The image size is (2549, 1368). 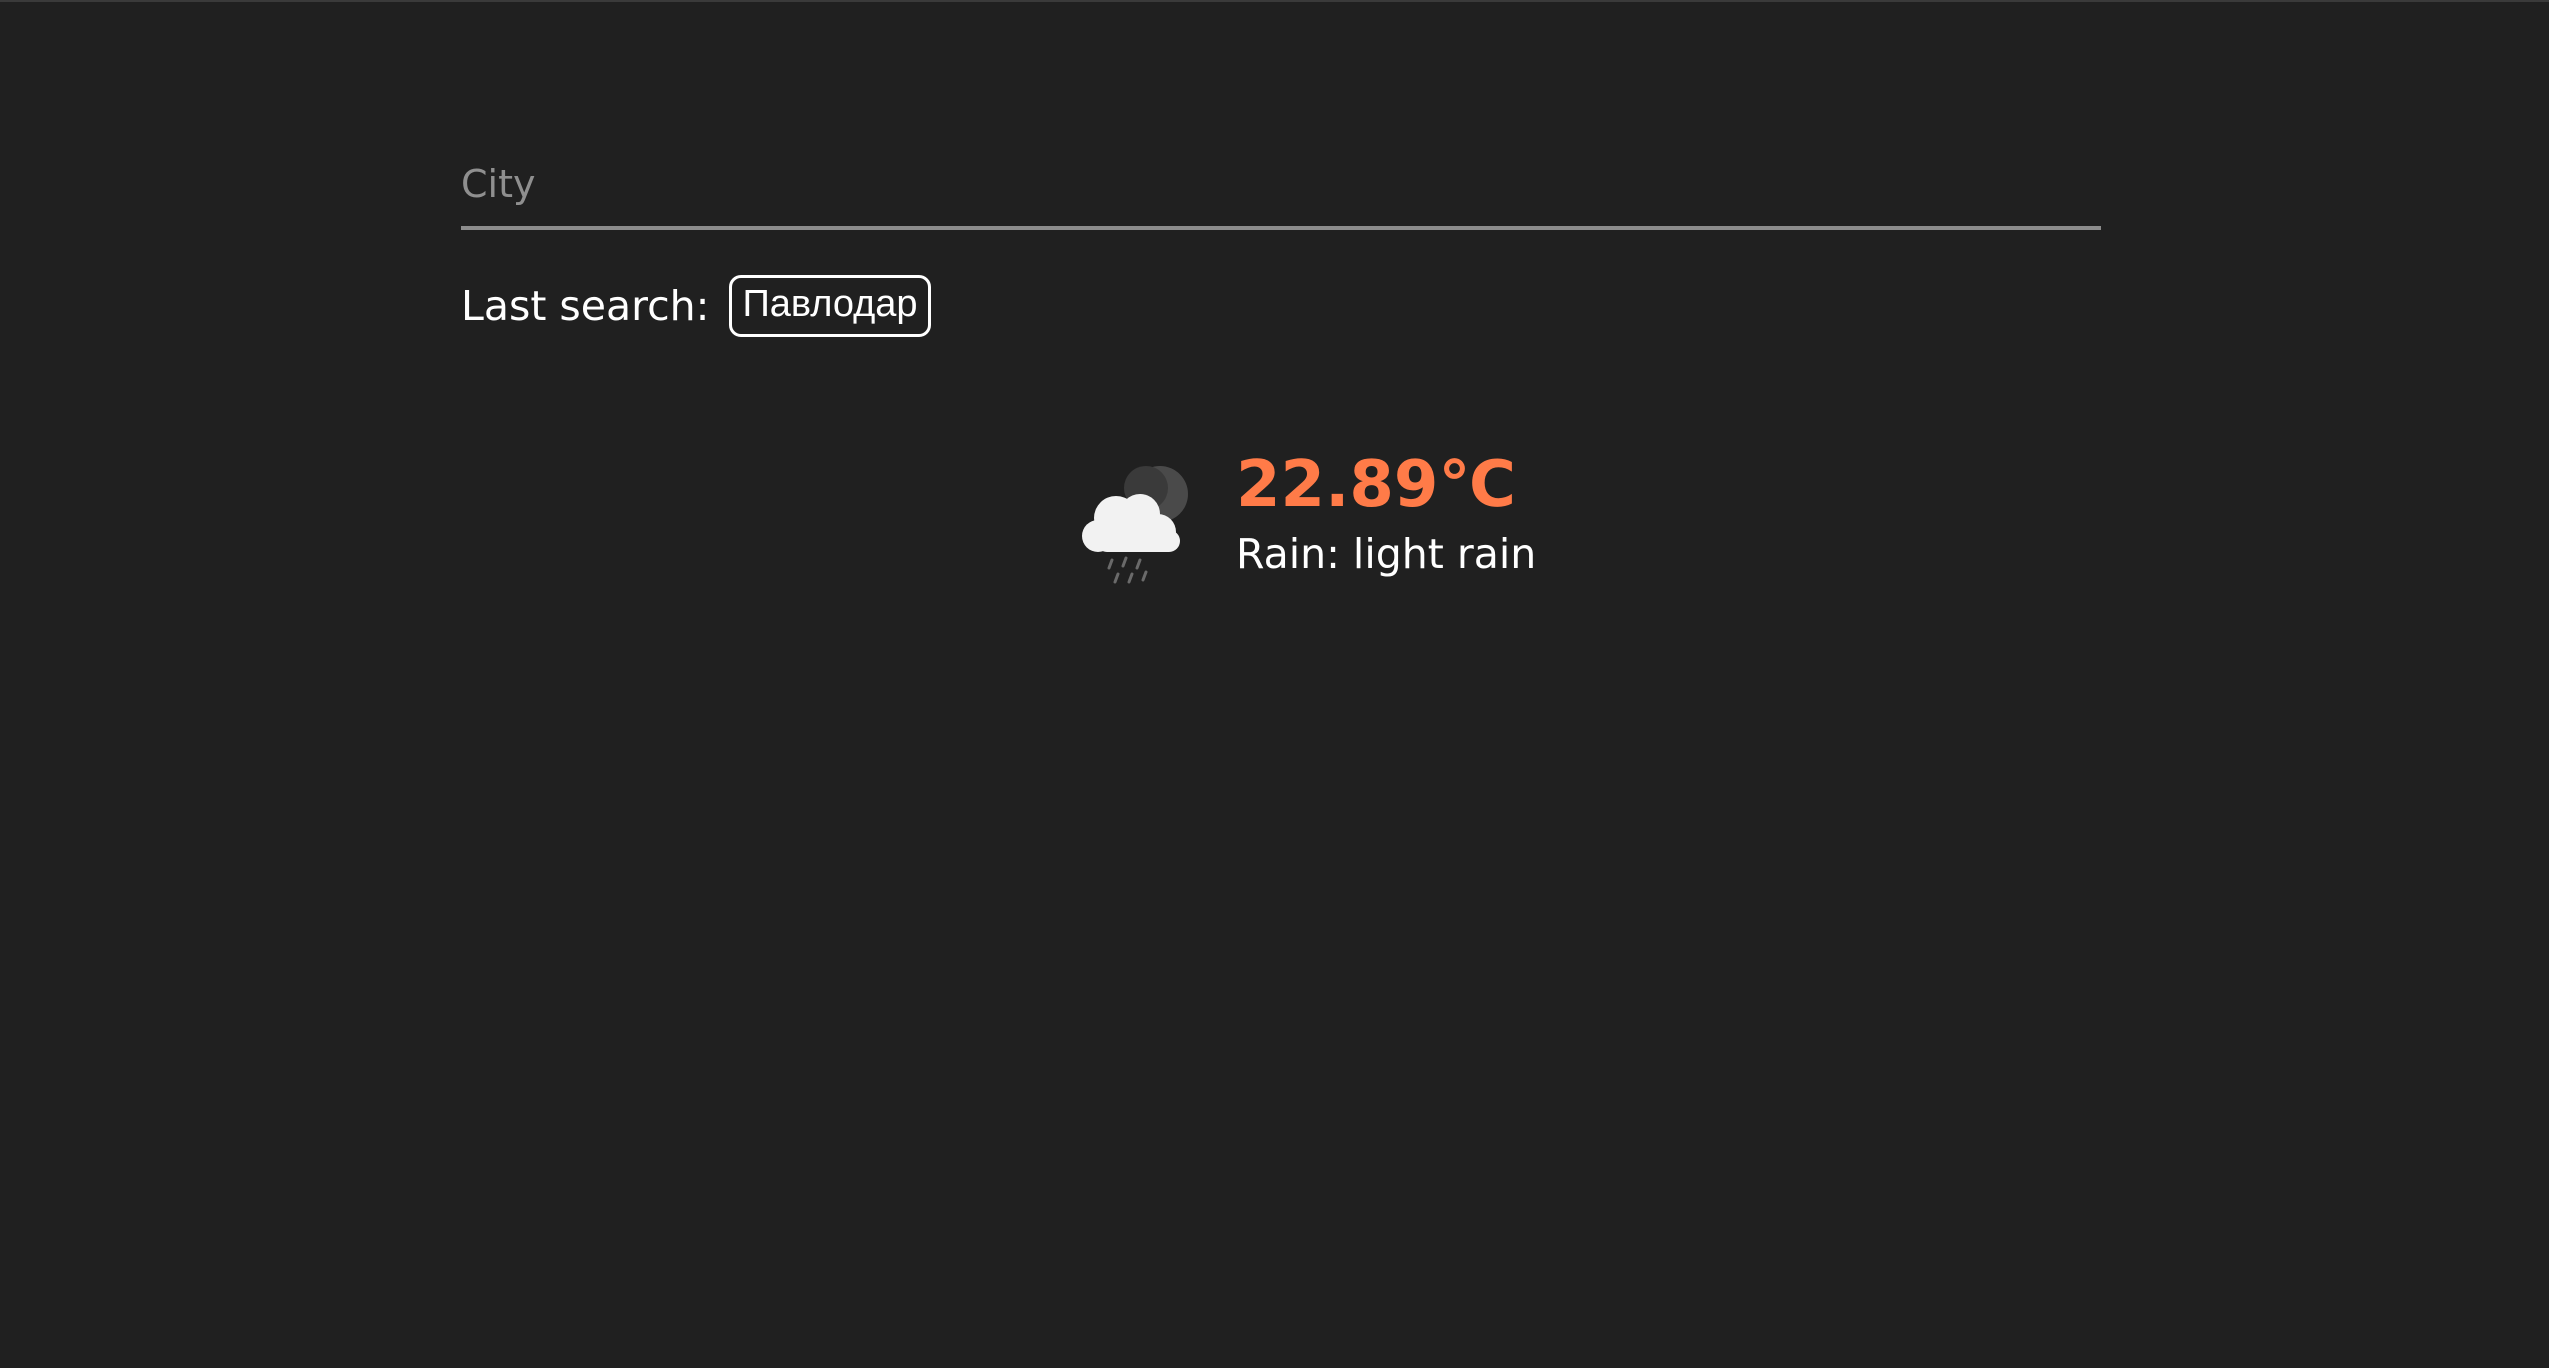 I want to click on weather-text: 22.89℃ Rain: light rain, so click(x=1386, y=513).